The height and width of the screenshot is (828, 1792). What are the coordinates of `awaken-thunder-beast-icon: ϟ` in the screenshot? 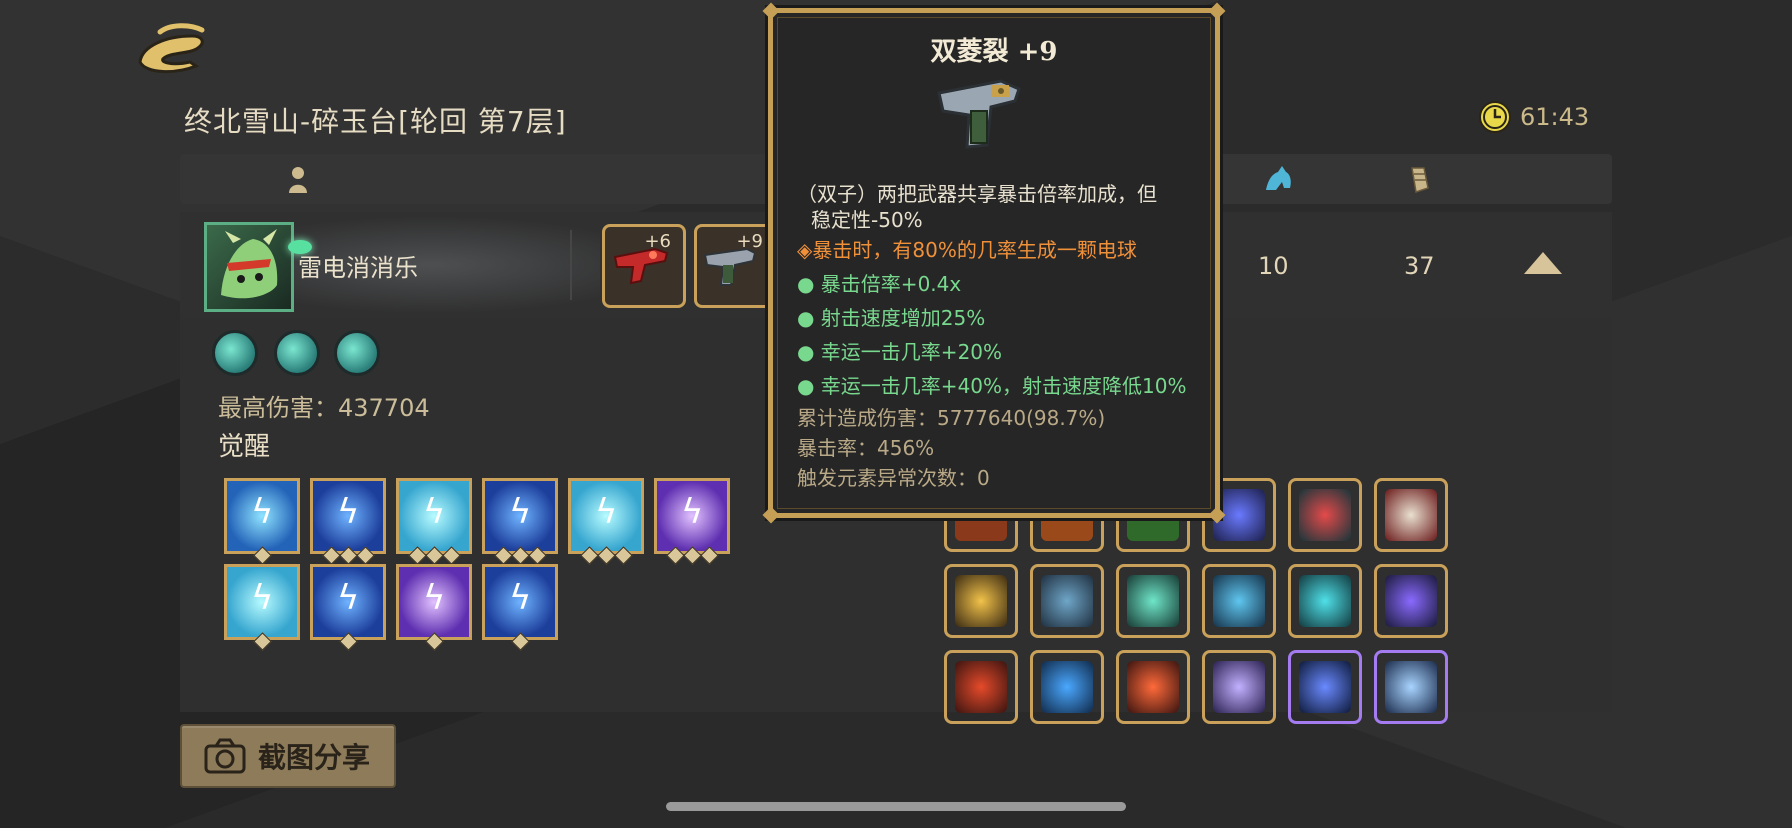 It's located at (520, 521).